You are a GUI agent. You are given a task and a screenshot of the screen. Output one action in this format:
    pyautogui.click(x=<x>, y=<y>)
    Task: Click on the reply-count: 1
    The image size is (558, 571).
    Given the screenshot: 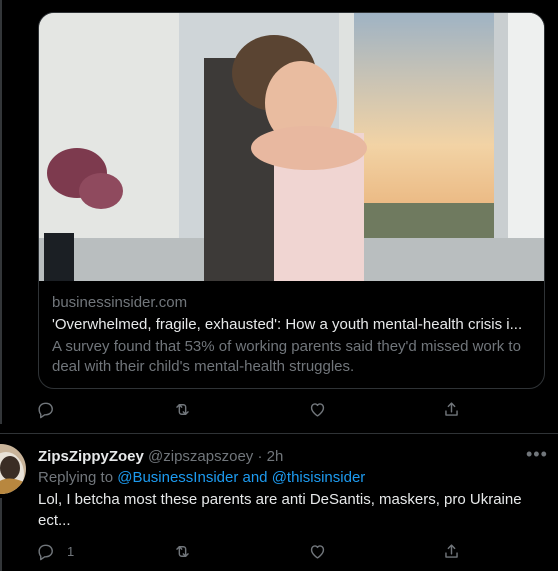 What is the action you would take?
    pyautogui.click(x=71, y=551)
    